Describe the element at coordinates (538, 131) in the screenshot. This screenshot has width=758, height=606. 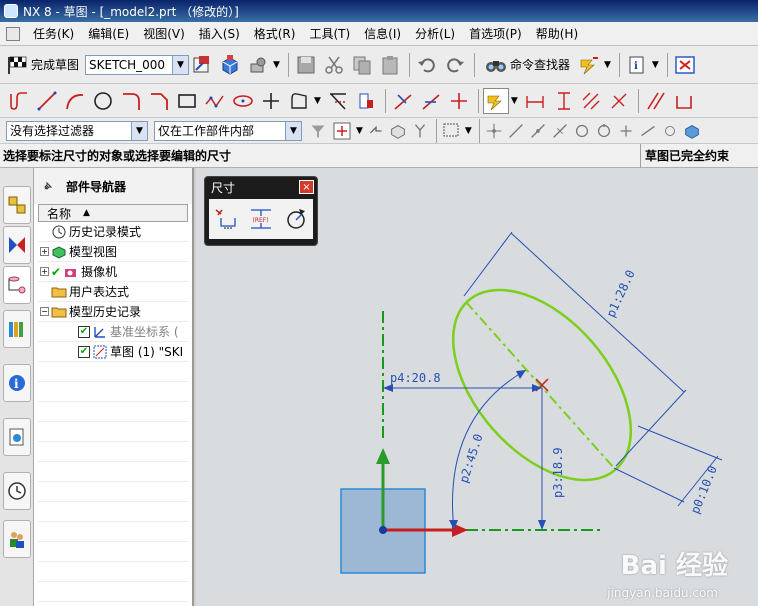
I see `snap-mid-point-button` at that location.